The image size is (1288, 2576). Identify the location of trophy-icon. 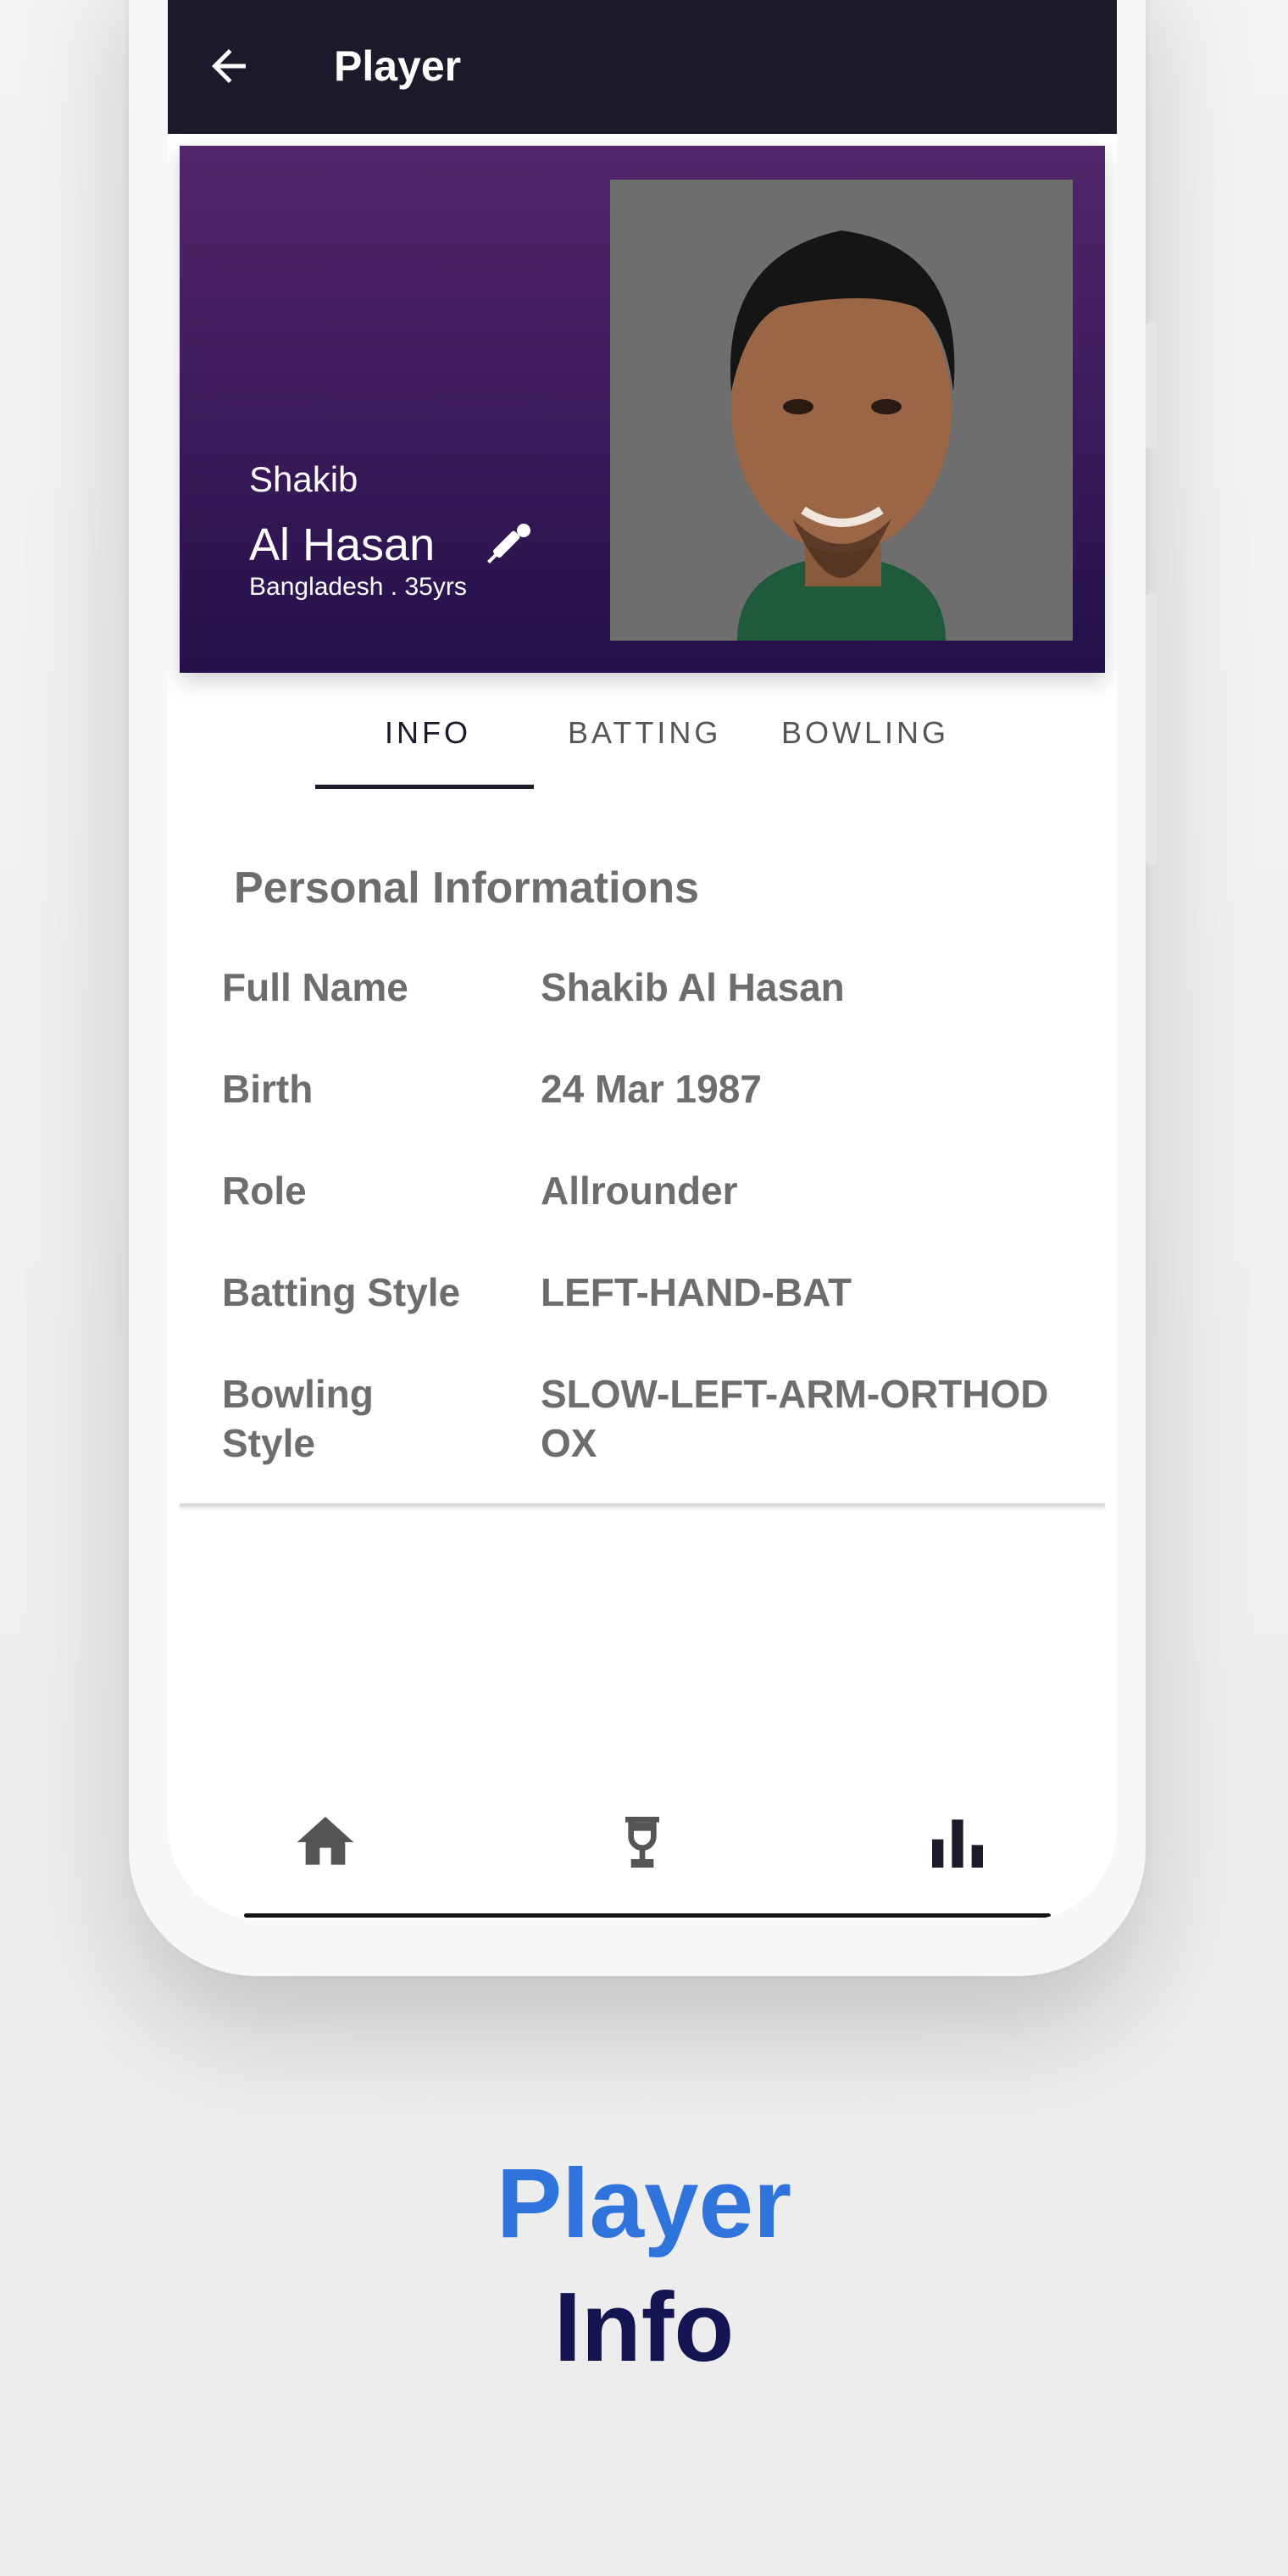
(642, 1842).